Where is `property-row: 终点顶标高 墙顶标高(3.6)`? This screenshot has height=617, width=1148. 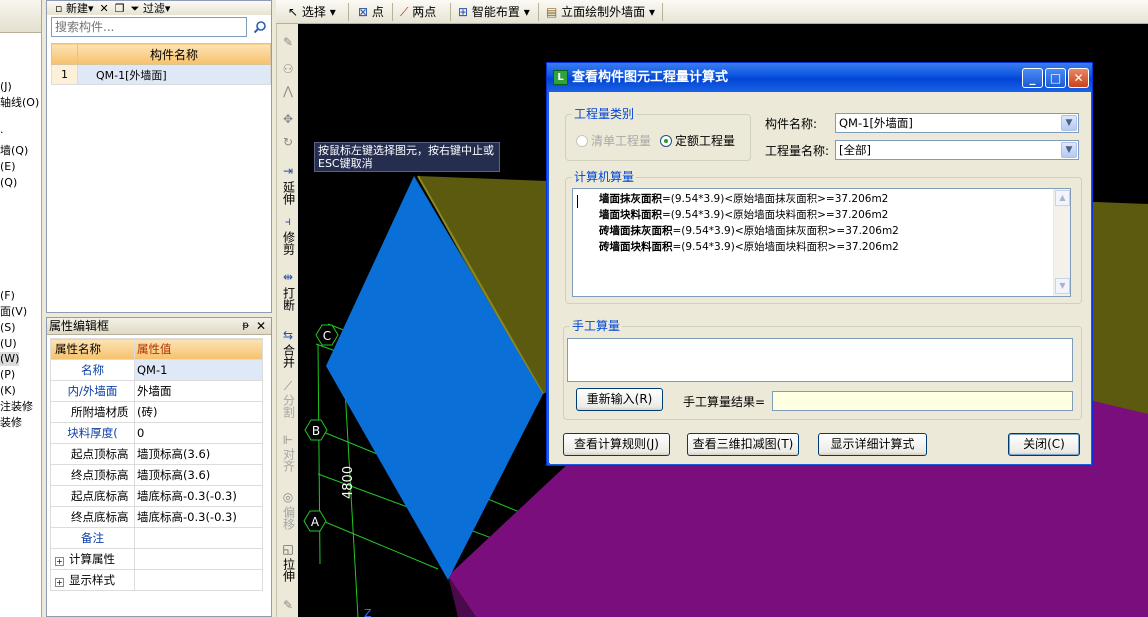
property-row: 终点顶标高 墙顶标高(3.6) is located at coordinates (156, 475).